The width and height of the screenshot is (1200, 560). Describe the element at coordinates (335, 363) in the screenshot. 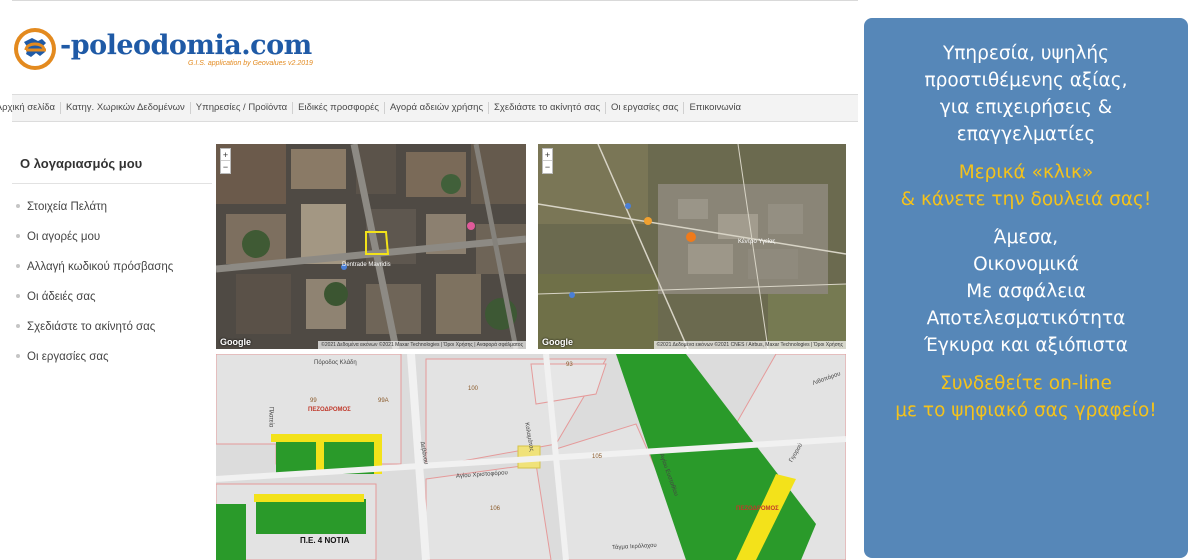

I see `street-label: Πόροδος Κλάδη` at that location.